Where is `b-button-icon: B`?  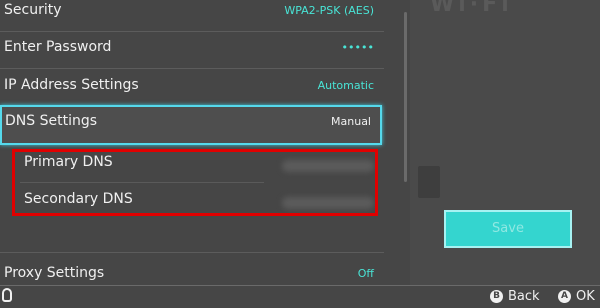 b-button-icon: B is located at coordinates (496, 296).